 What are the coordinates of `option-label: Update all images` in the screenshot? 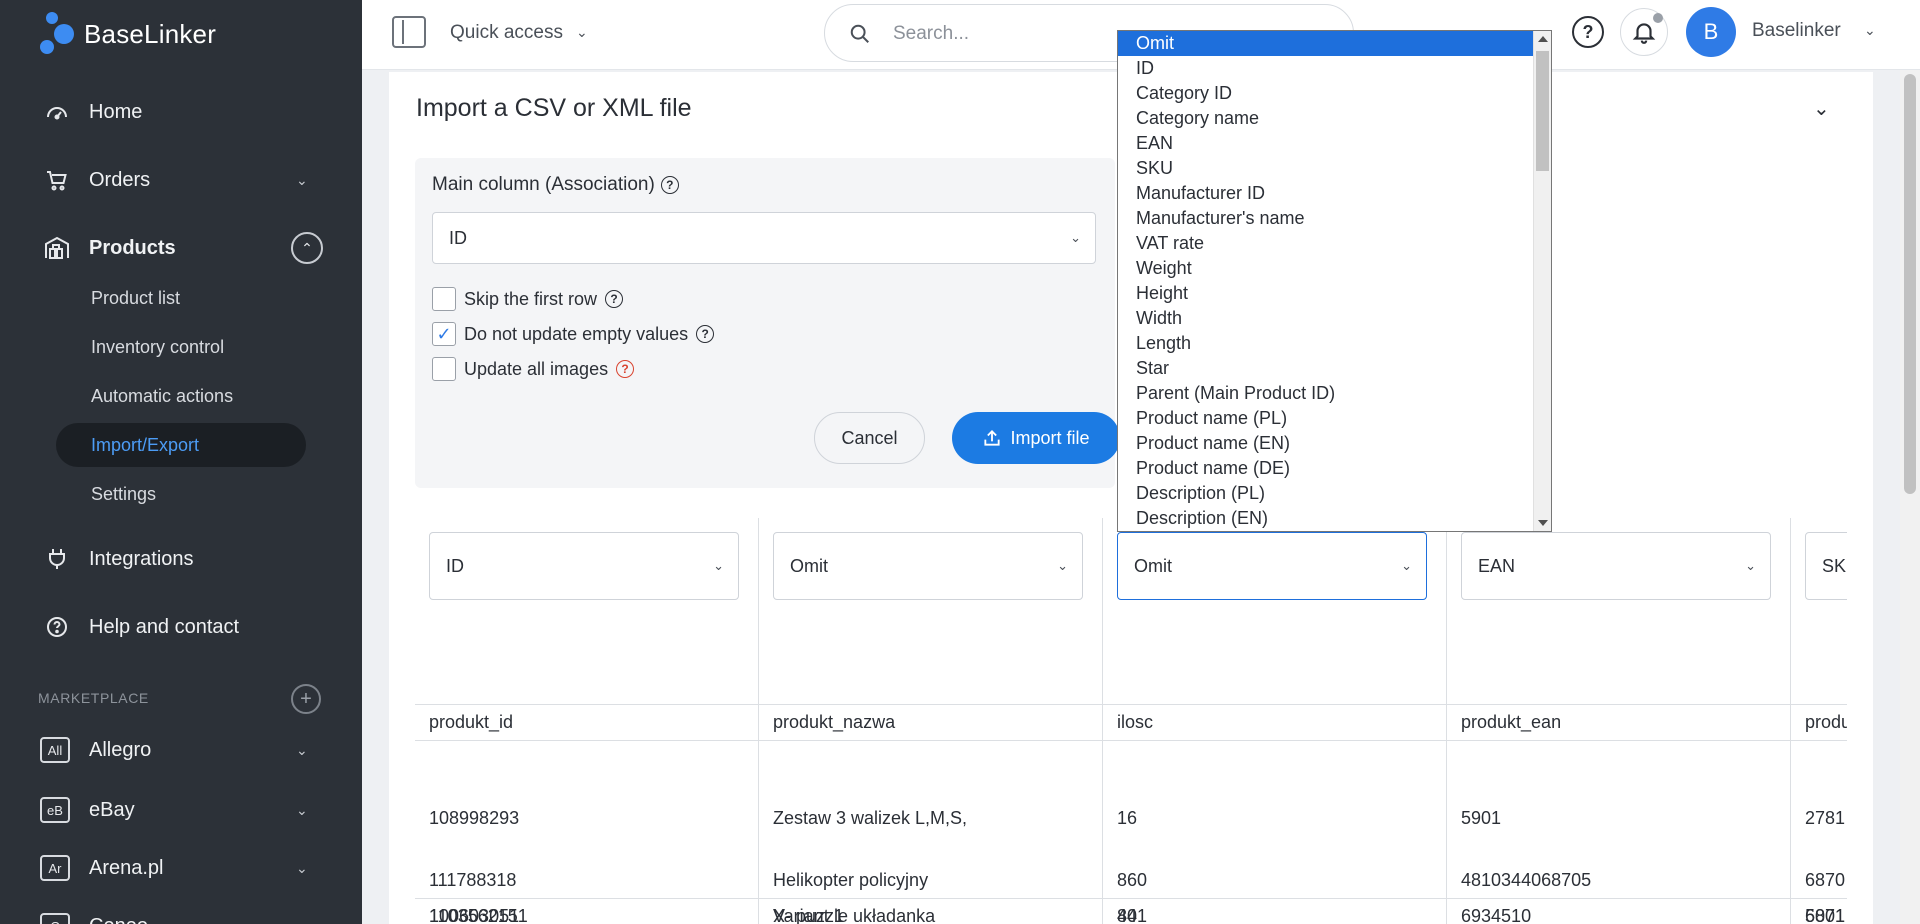 It's located at (536, 368).